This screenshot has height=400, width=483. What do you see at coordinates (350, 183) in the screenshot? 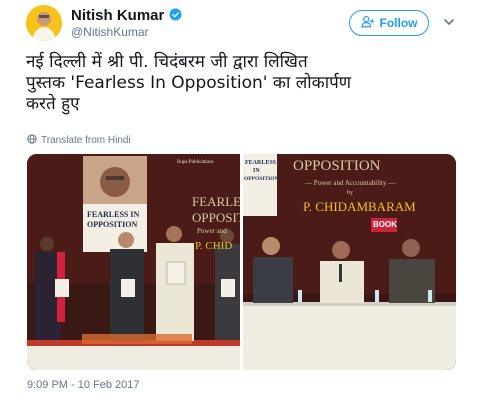
I see `banner-subtitle-right: — Power and Accountability —` at bounding box center [350, 183].